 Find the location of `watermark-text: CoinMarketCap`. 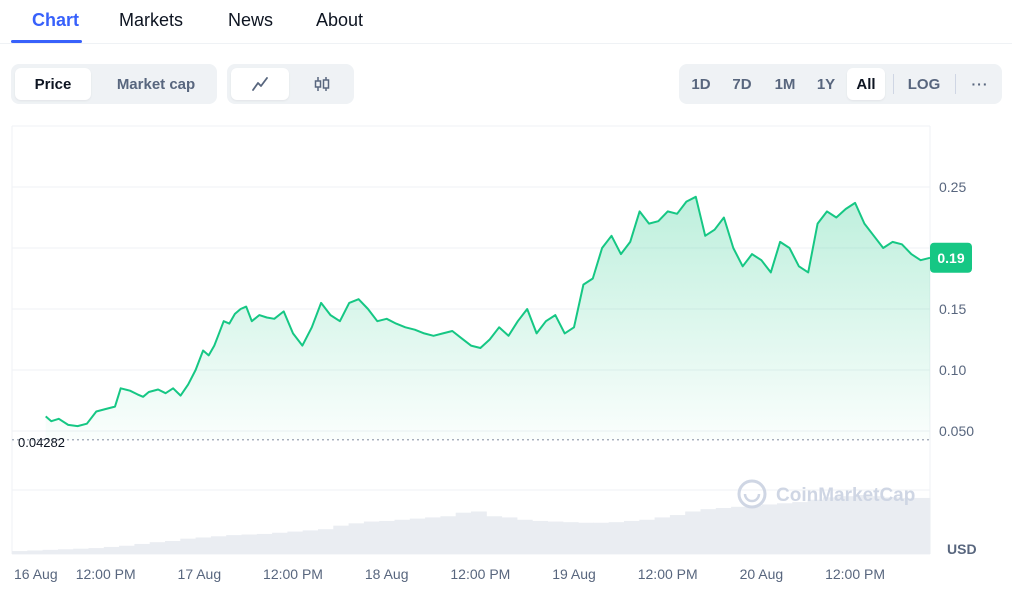

watermark-text: CoinMarketCap is located at coordinates (845, 495).